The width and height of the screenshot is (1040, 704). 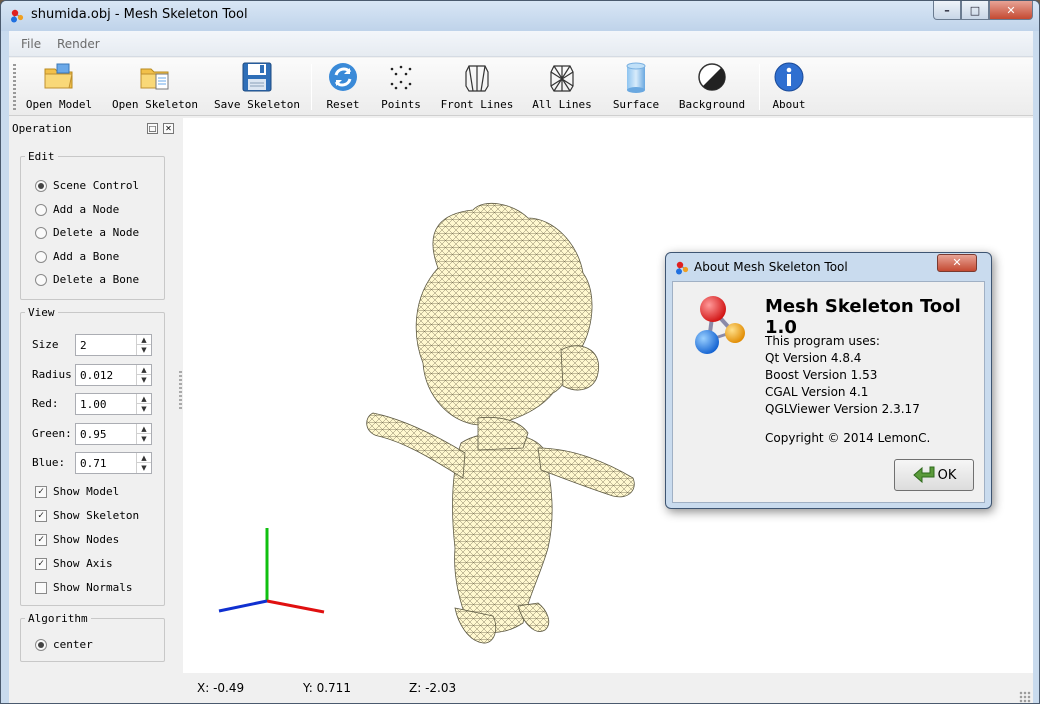 I want to click on points-button: Points, so click(x=401, y=87).